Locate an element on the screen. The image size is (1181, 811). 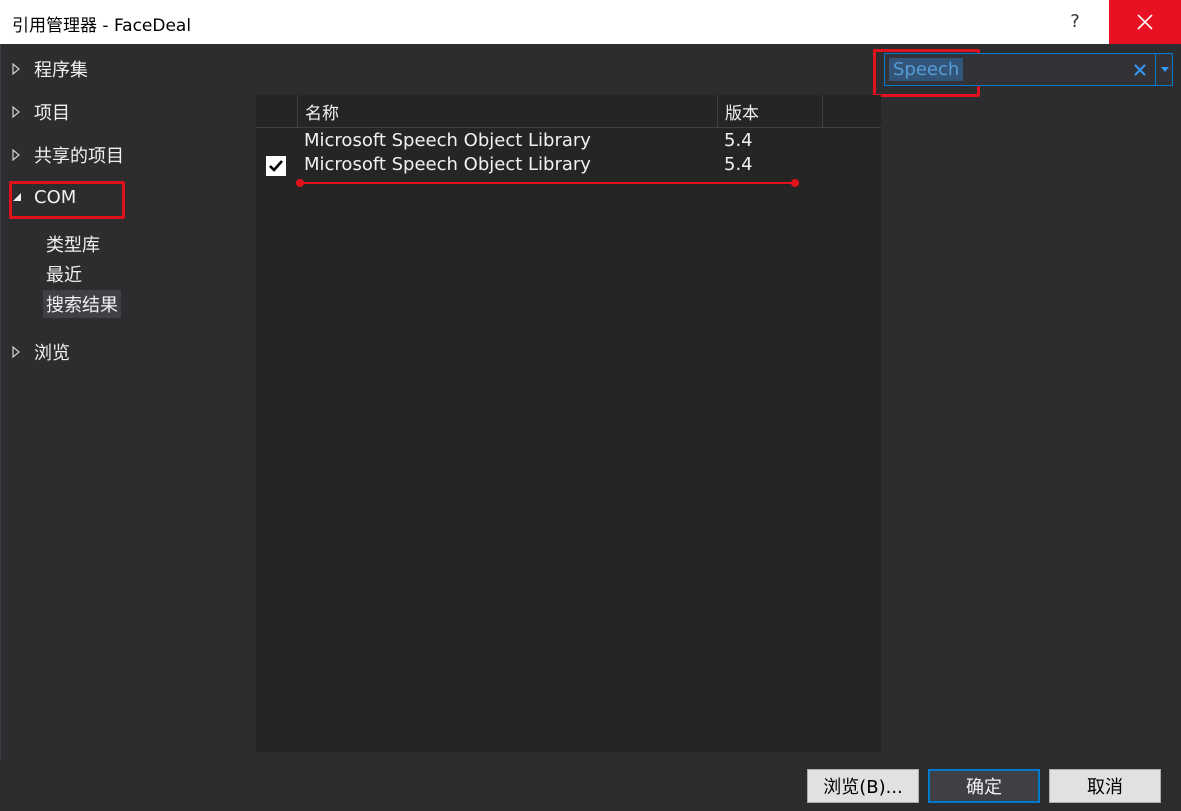
ok-button: 确定 is located at coordinates (984, 786).